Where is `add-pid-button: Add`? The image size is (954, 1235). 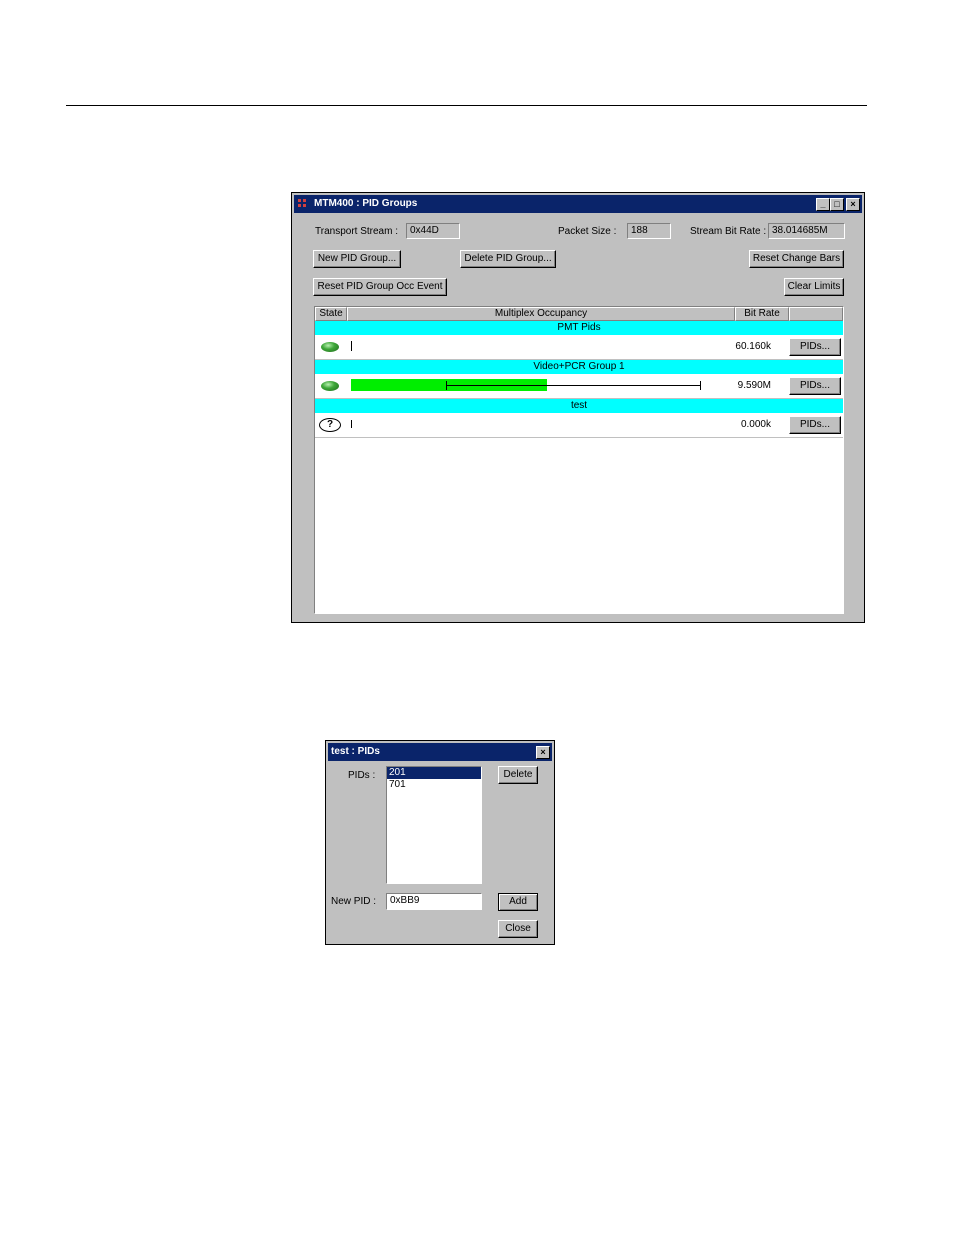
add-pid-button: Add is located at coordinates (518, 902).